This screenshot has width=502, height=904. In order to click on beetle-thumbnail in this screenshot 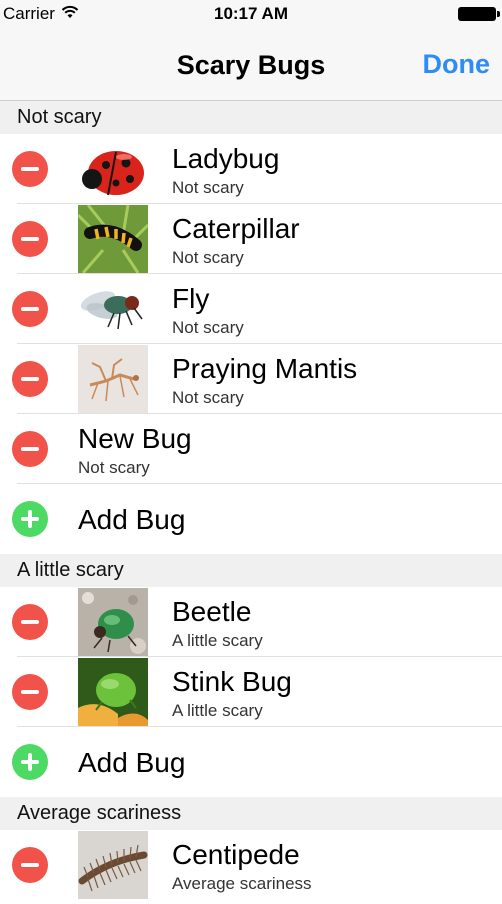, I will do `click(113, 622)`.